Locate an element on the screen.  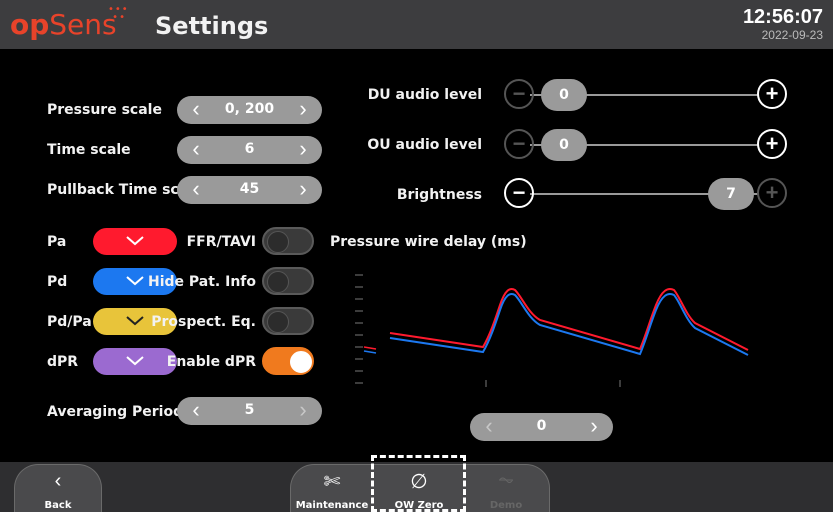
wire-delay-value: 0 is located at coordinates (541, 426).